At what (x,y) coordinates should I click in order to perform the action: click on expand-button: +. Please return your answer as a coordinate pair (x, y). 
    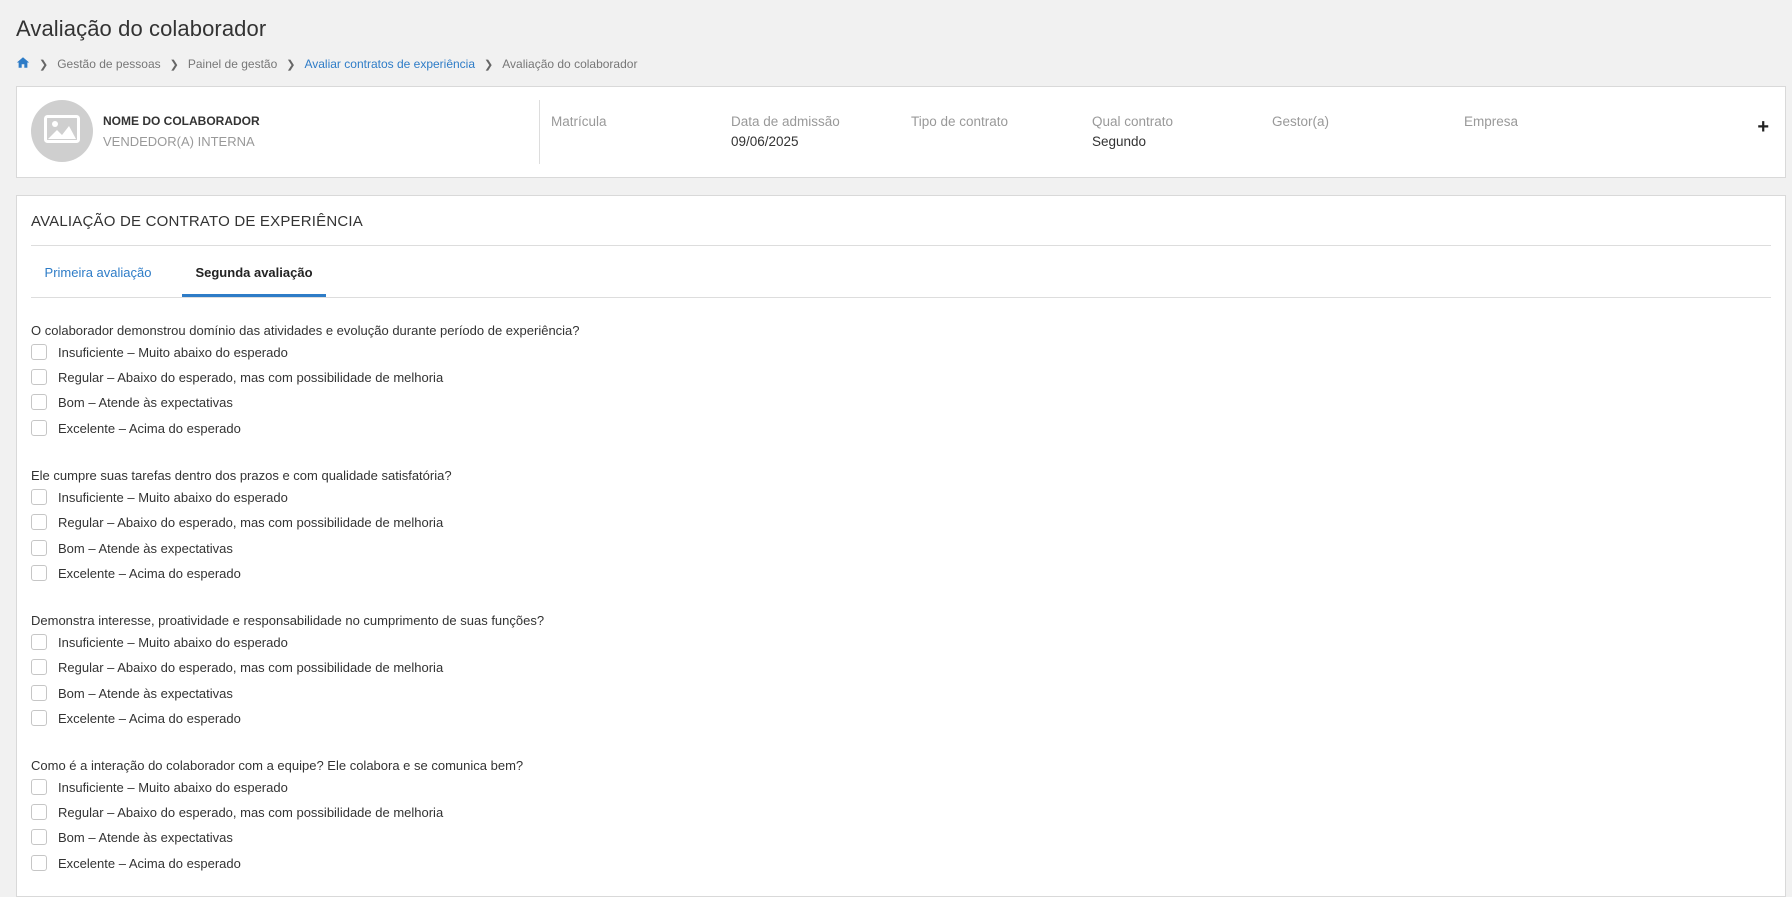
    Looking at the image, I should click on (1763, 127).